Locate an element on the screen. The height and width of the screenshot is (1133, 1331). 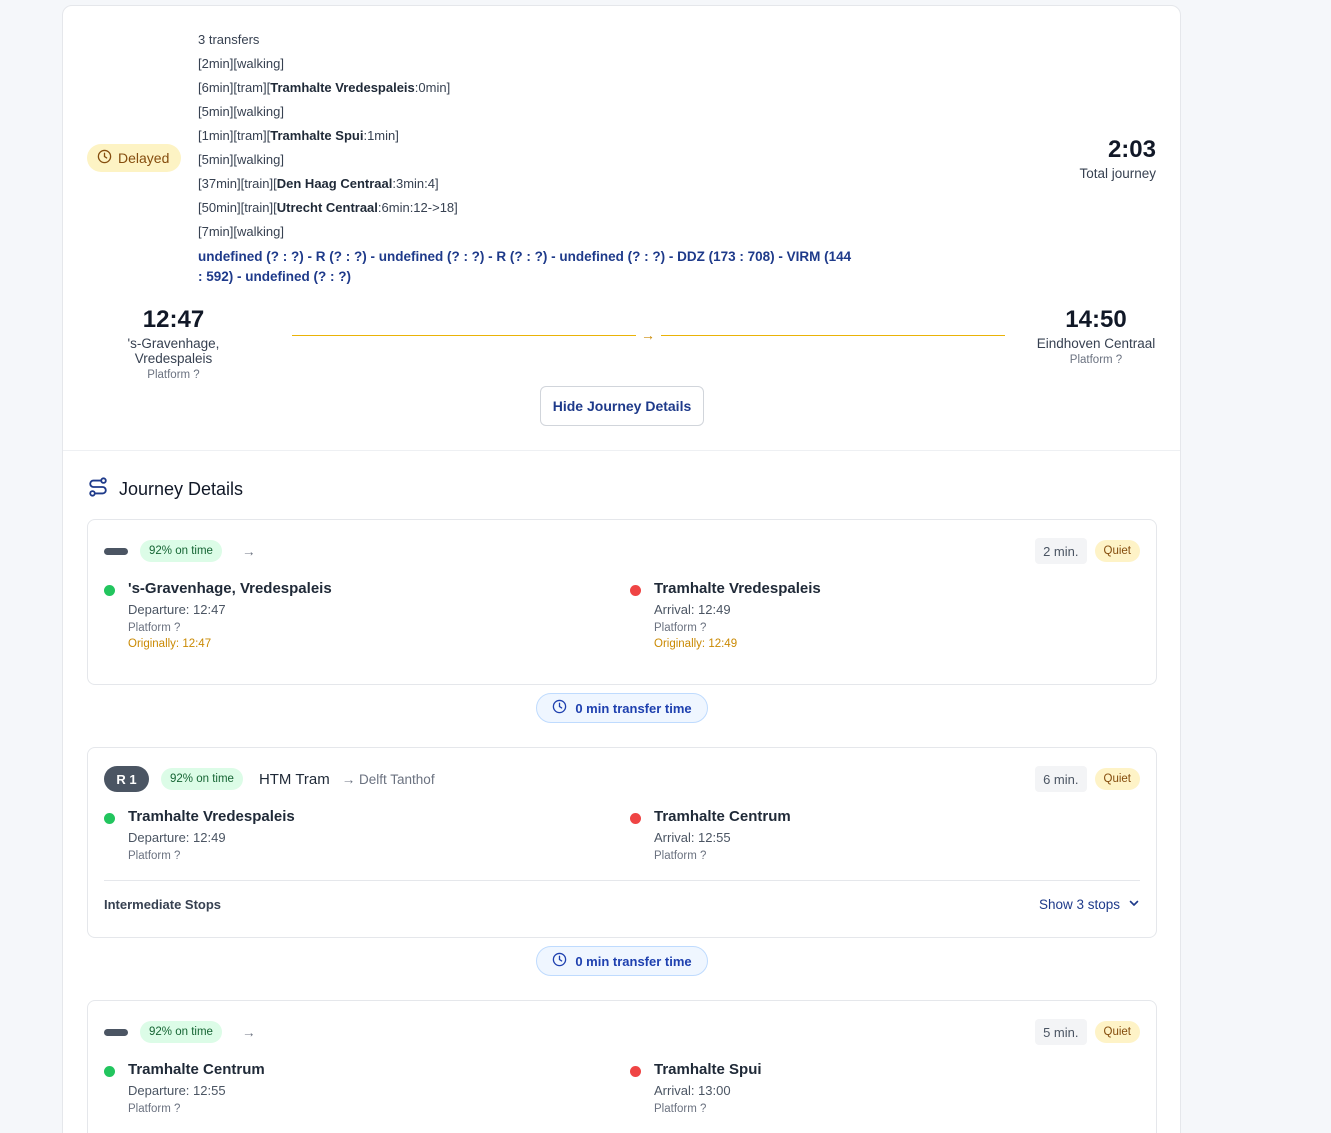
stop-time: Departure: 12:55 is located at coordinates (177, 1090).